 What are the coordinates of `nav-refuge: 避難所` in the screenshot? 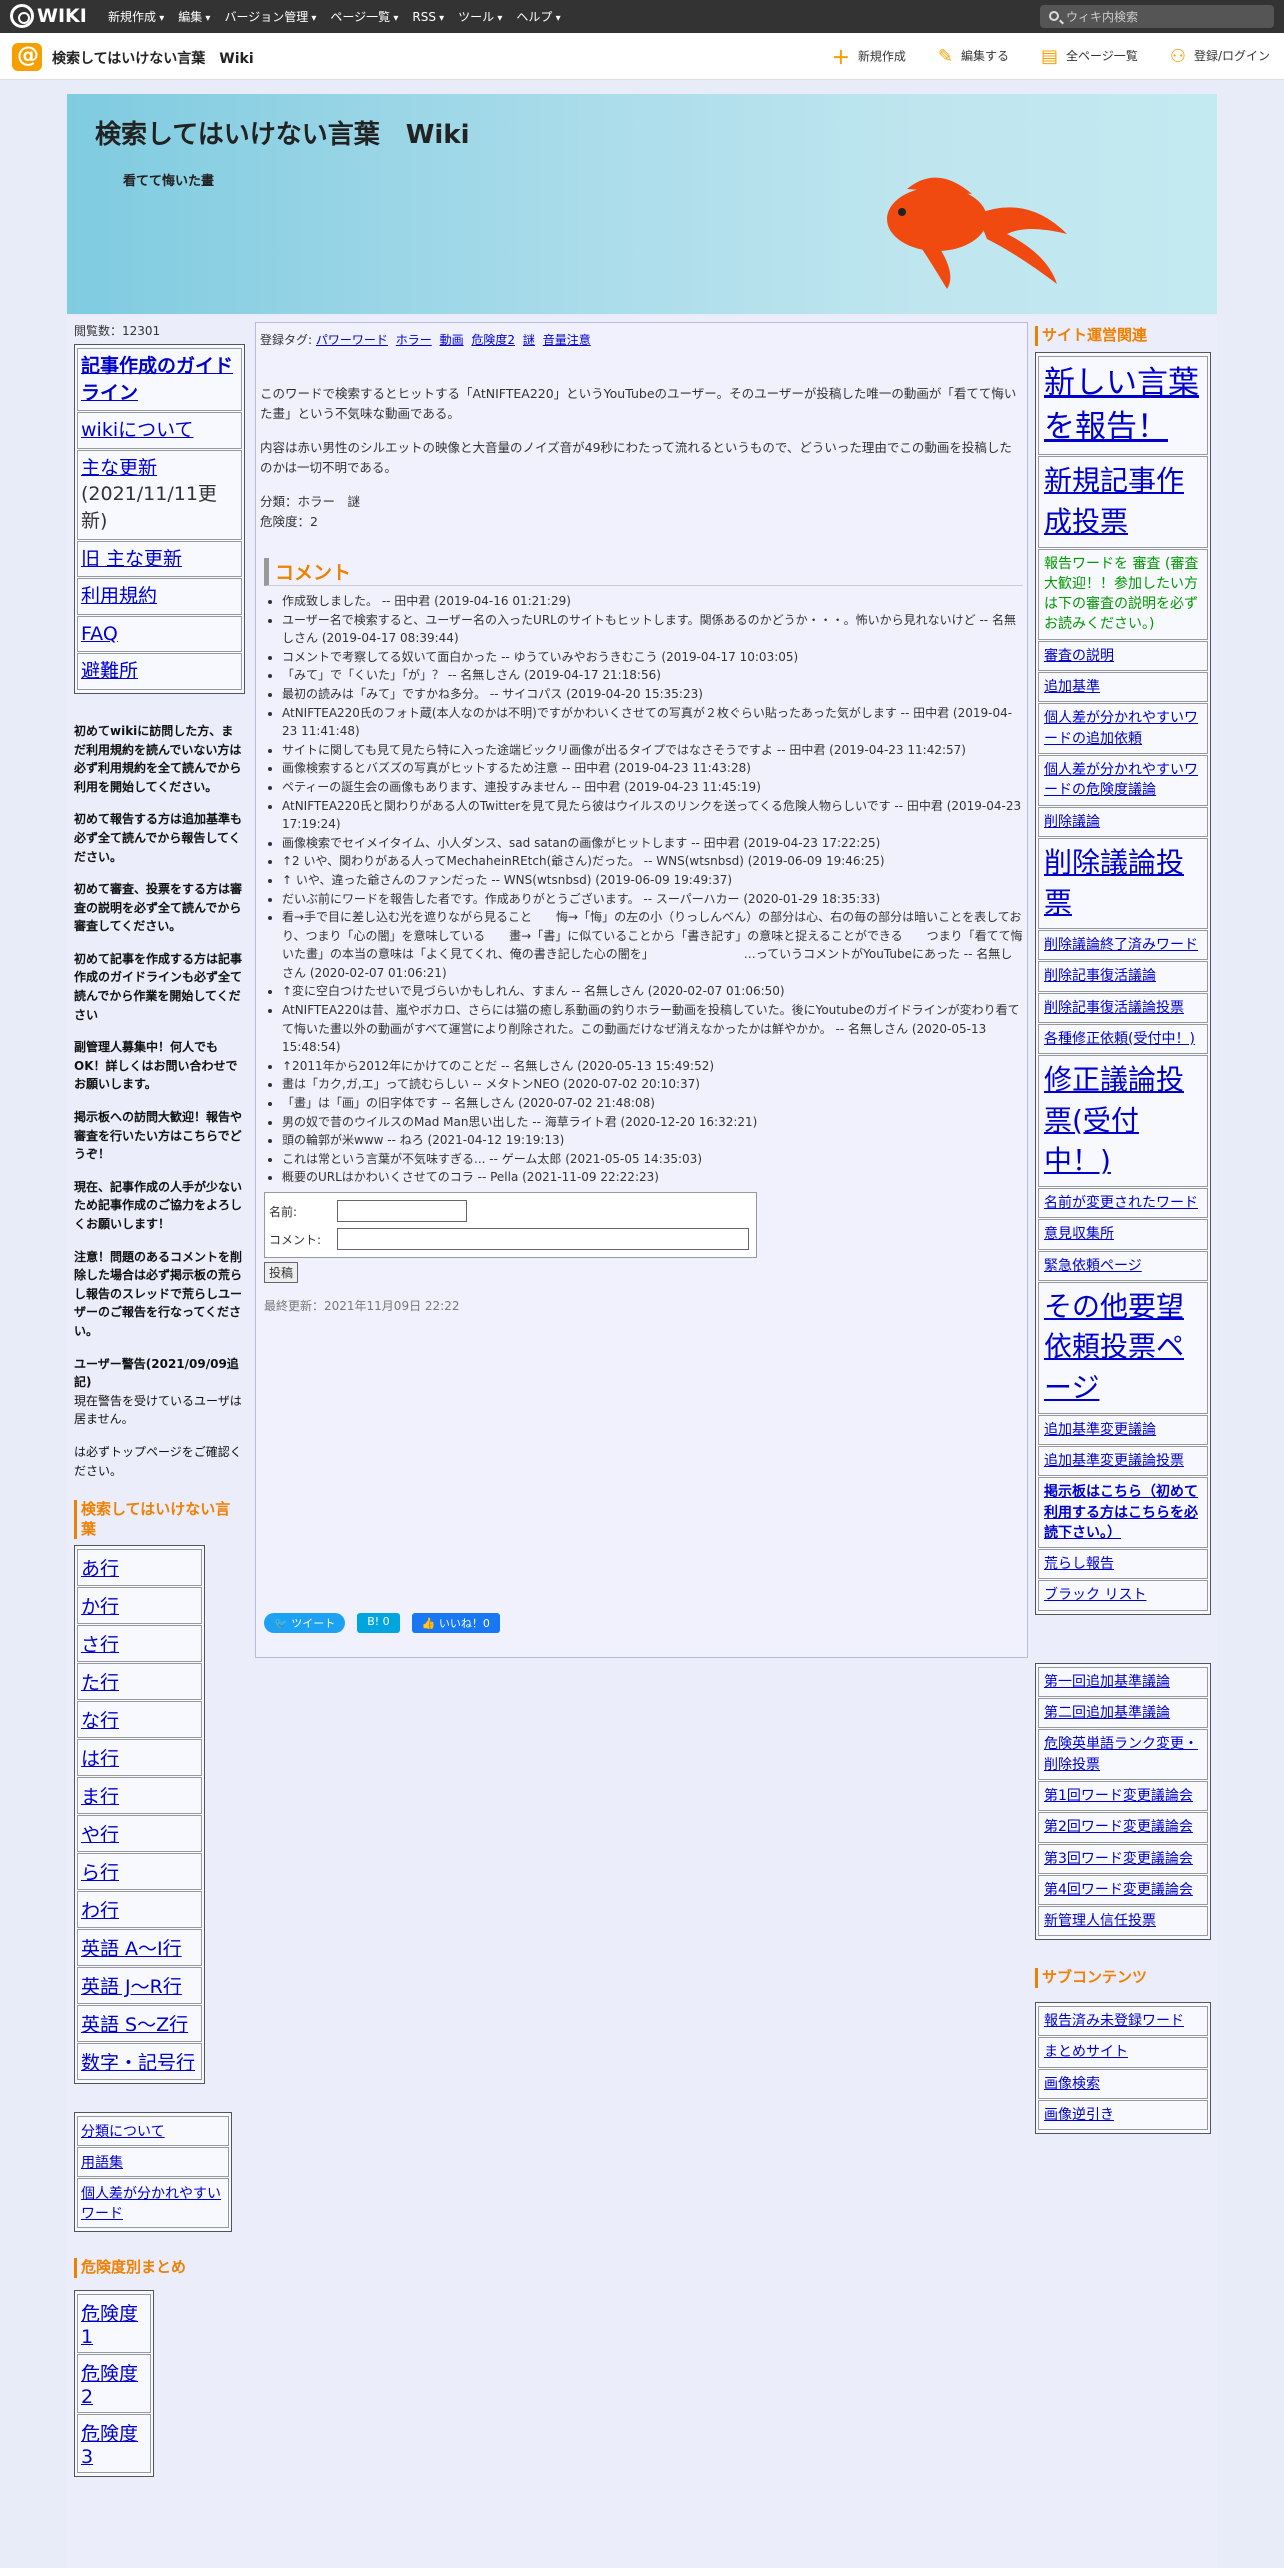 It's located at (159, 671).